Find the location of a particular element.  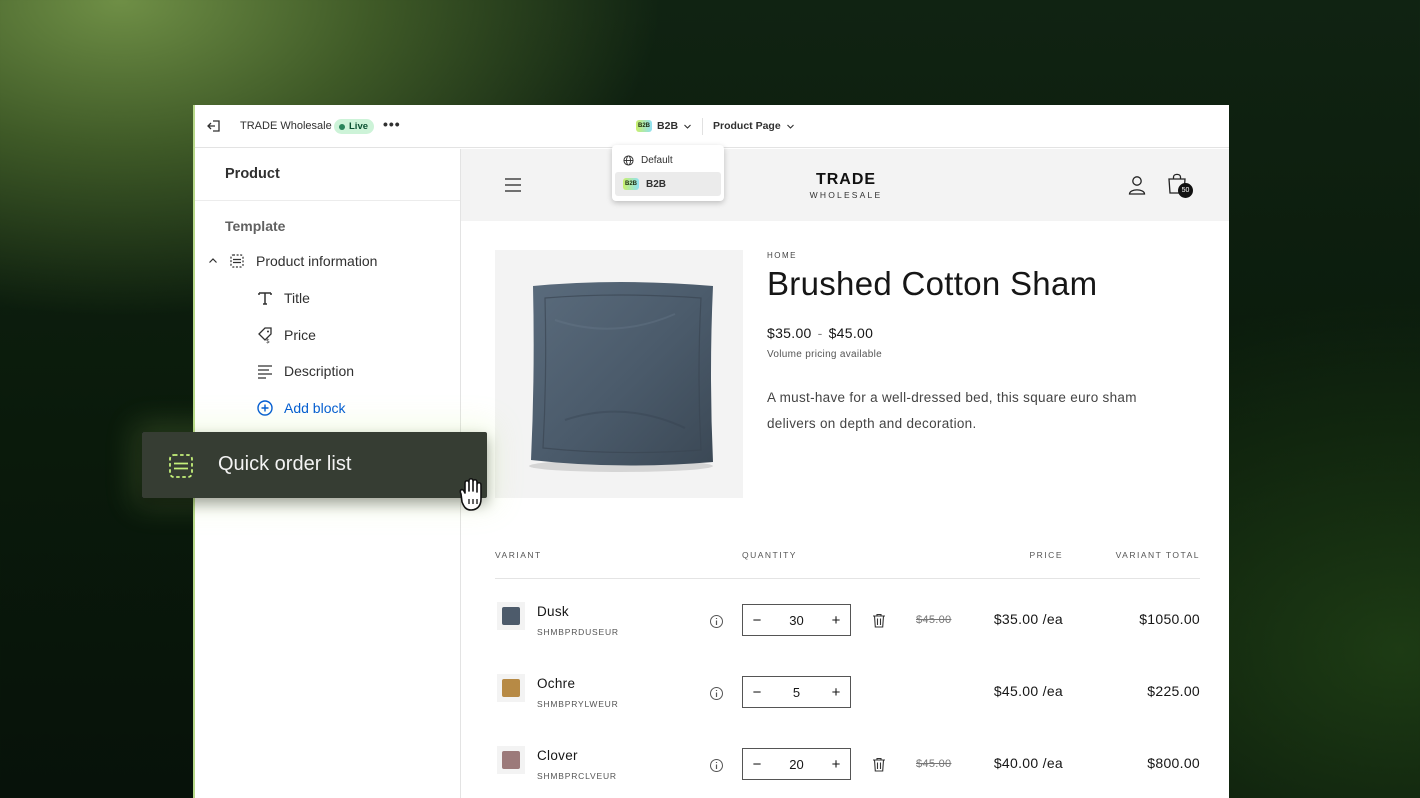

price-tag-icon: $ is located at coordinates (265, 335).